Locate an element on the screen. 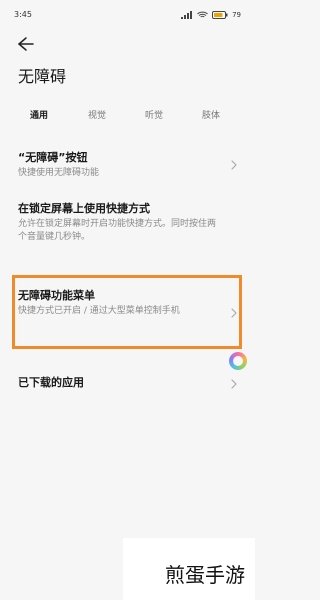 The image size is (320, 600). tab-bar: 通用 视觉 听觉 肢体 is located at coordinates (127, 117).